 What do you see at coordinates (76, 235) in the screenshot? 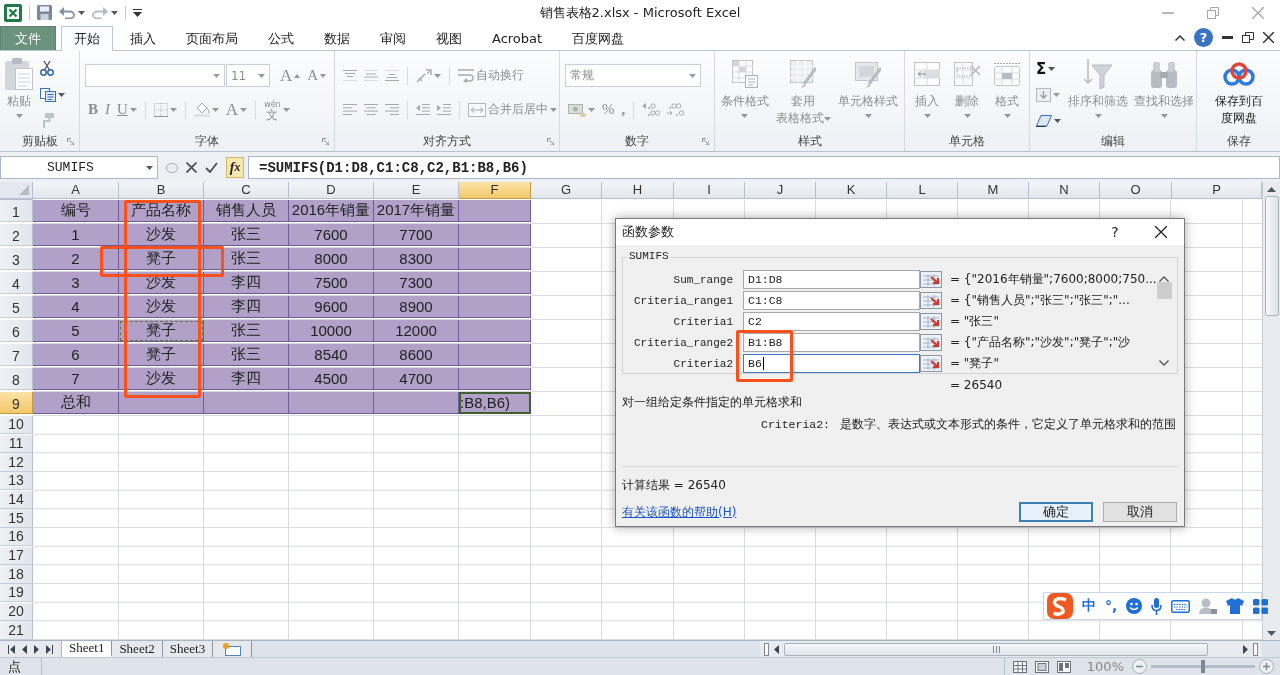
I see `sheet-cell: 1` at bounding box center [76, 235].